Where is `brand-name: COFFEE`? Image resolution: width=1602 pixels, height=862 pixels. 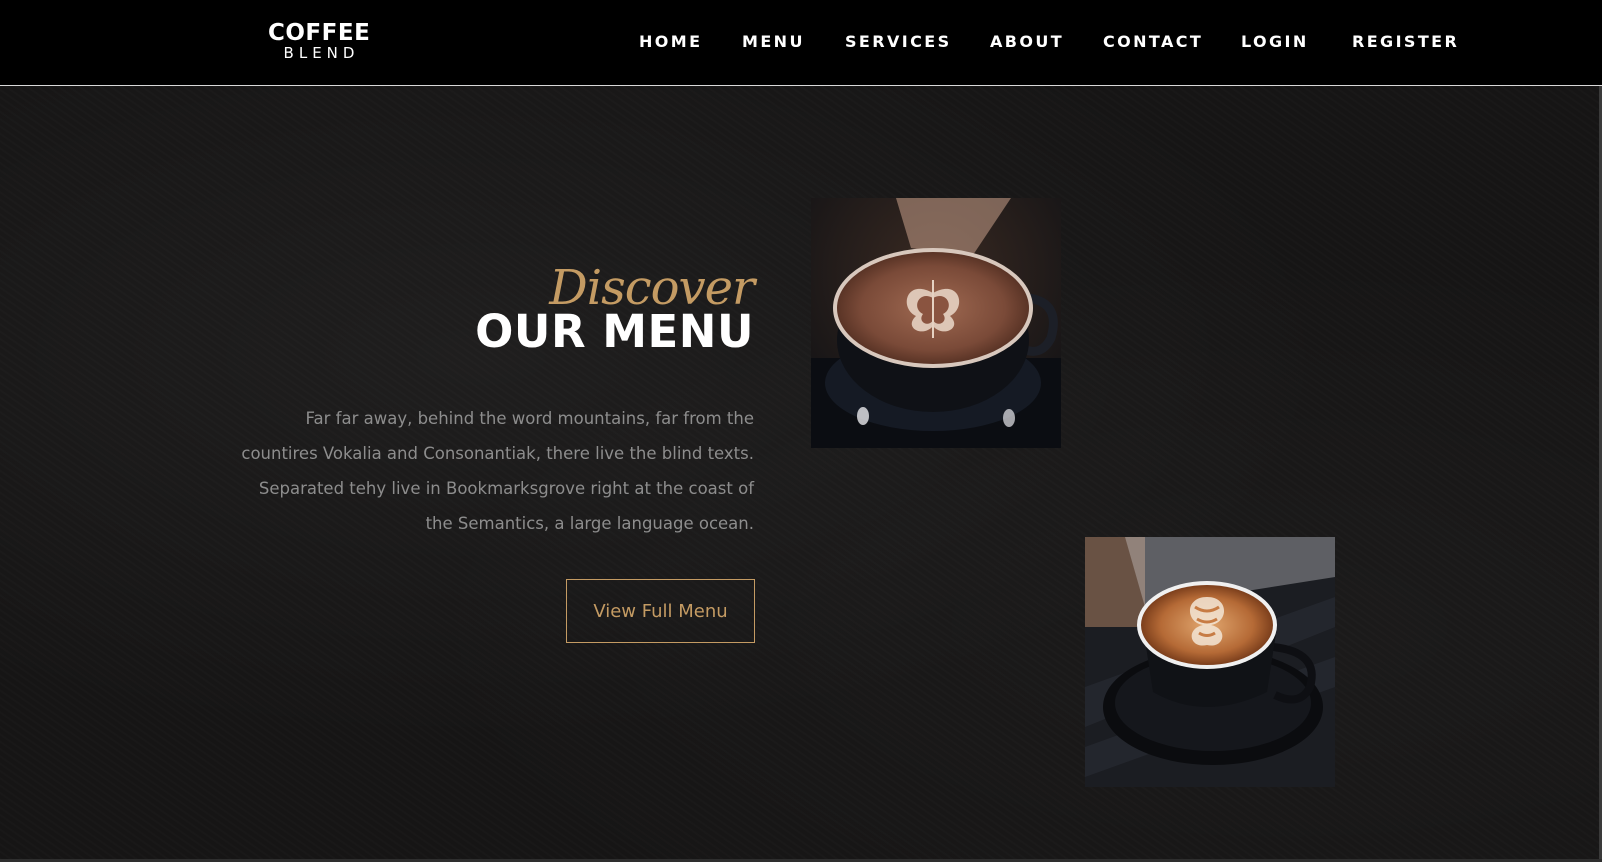
brand-name: COFFEE is located at coordinates (319, 33).